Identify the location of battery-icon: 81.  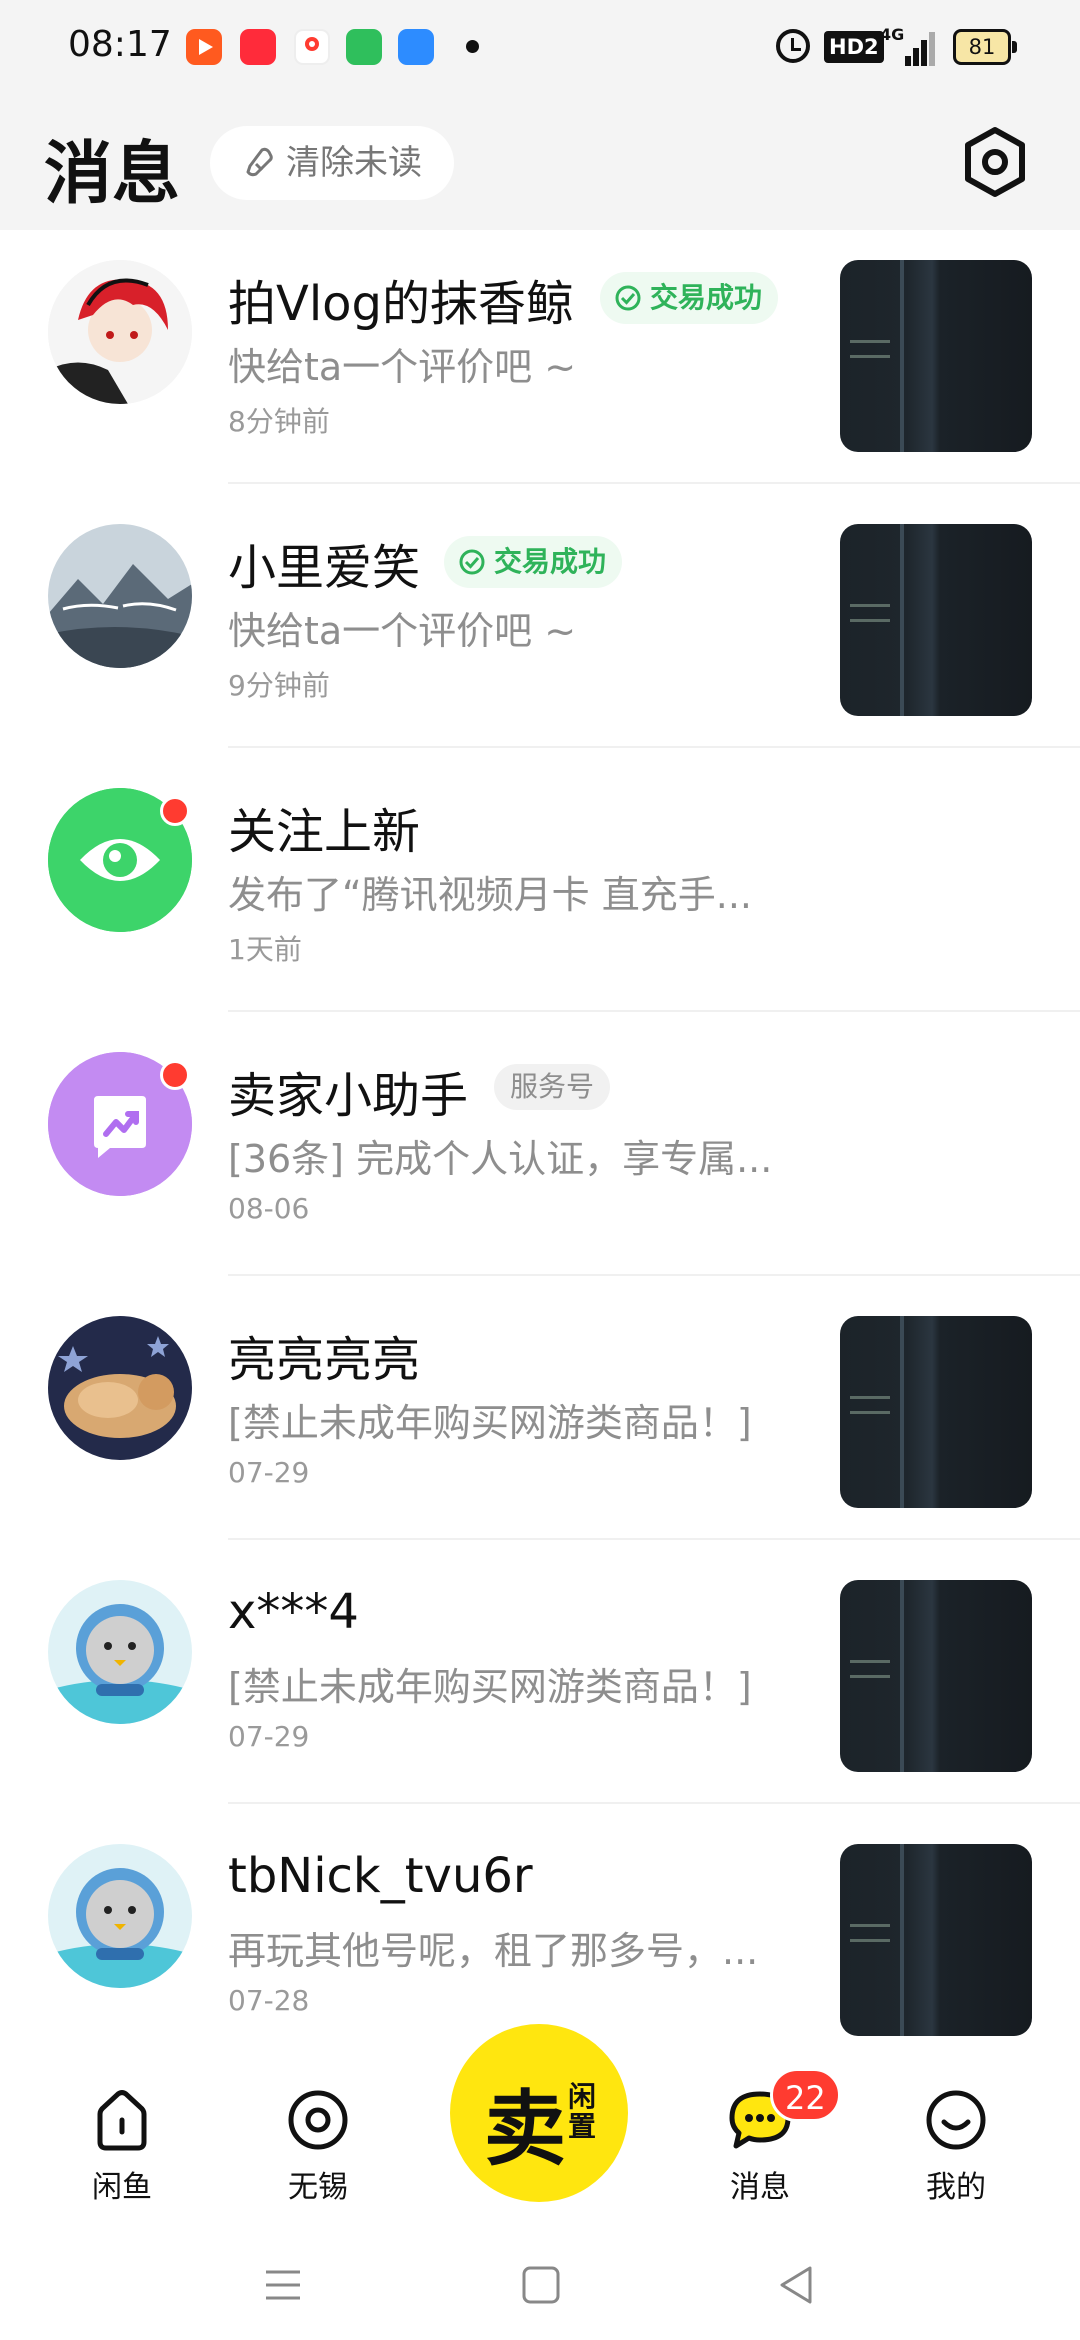
(985, 47).